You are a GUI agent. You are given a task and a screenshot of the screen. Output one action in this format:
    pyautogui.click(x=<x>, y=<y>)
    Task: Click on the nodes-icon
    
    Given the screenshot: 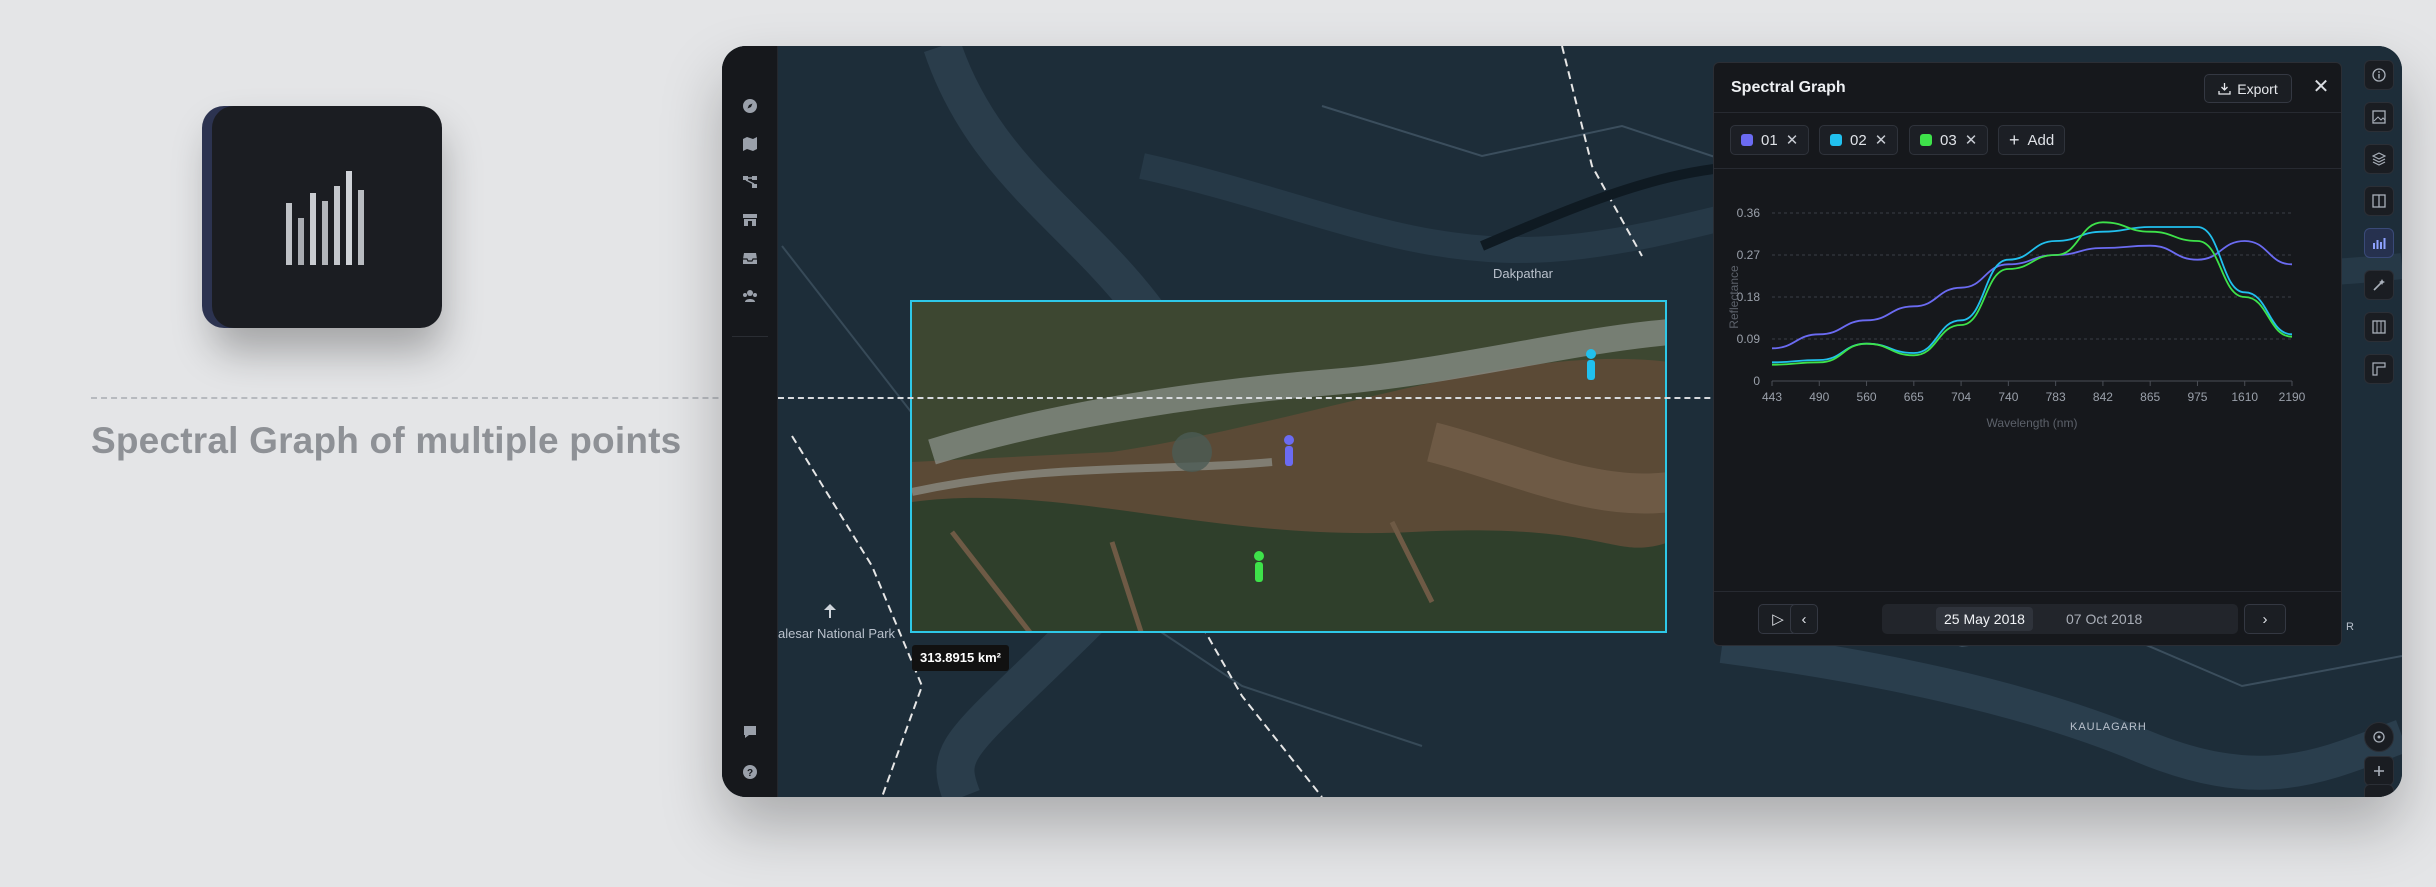 What is the action you would take?
    pyautogui.click(x=750, y=182)
    